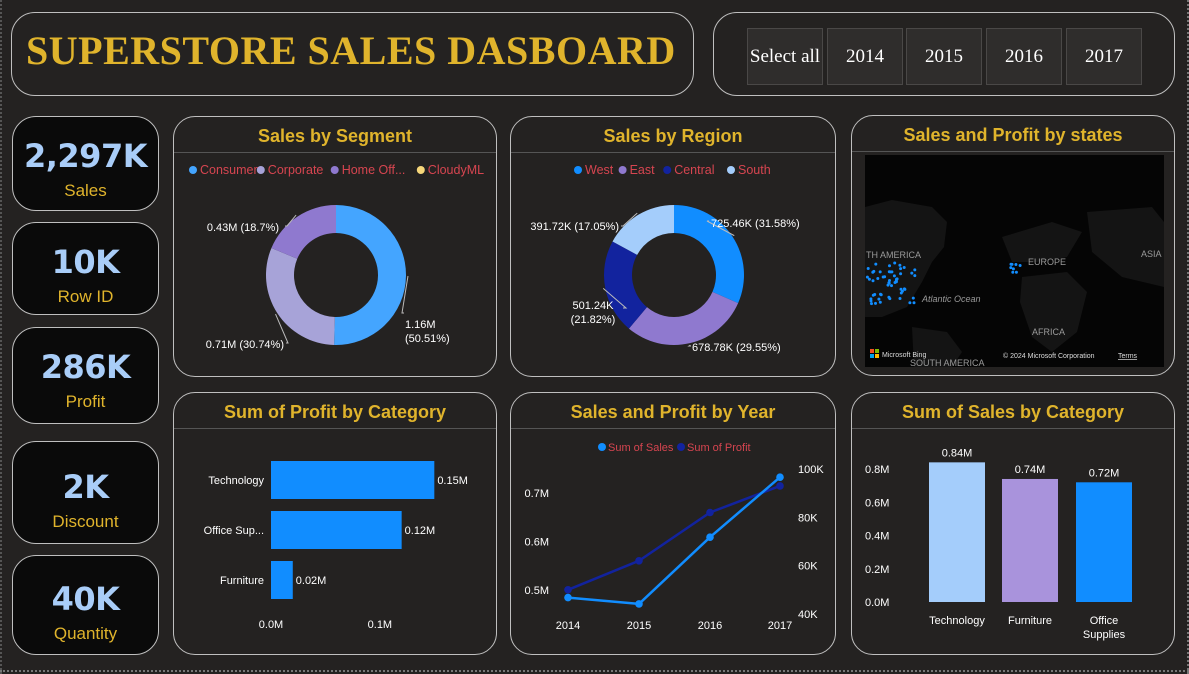 The width and height of the screenshot is (1189, 674). I want to click on line-sum-of-profit, so click(674, 537).